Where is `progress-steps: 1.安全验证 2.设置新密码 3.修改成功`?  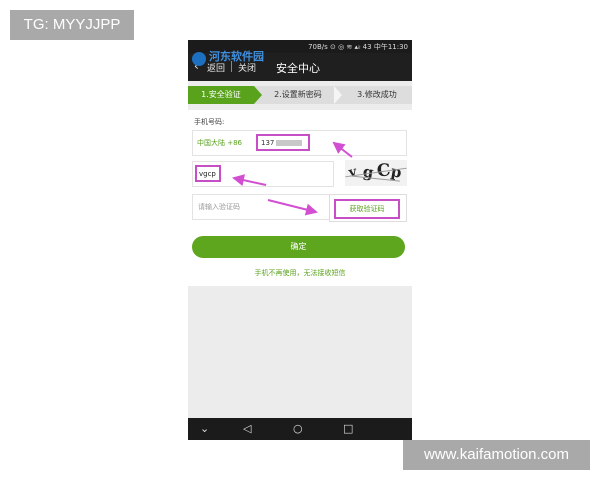 progress-steps: 1.安全验证 2.设置新密码 3.修改成功 is located at coordinates (300, 95).